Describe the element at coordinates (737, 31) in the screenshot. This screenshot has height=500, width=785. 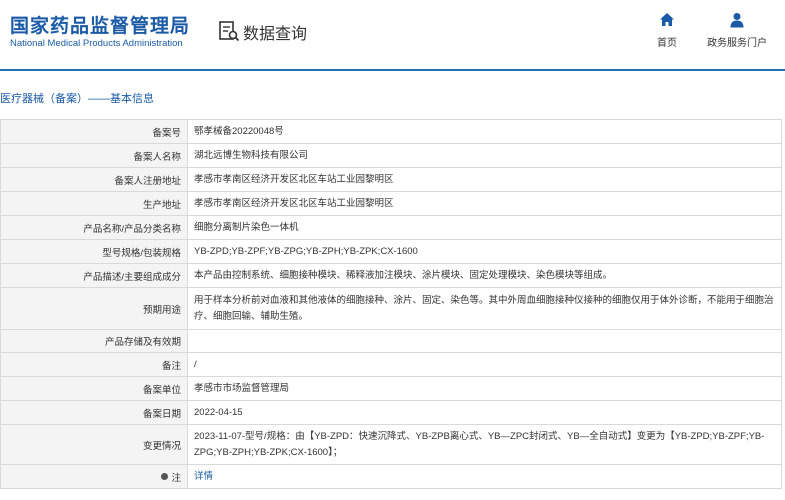
I see `nav-portal: 政务服务门户` at that location.